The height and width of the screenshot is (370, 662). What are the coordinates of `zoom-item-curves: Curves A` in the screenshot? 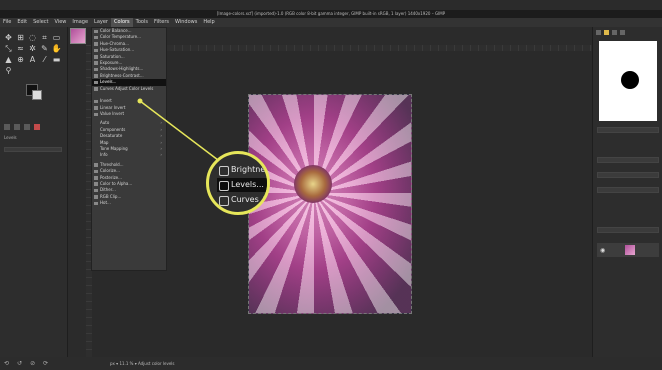 It's located at (242, 200).